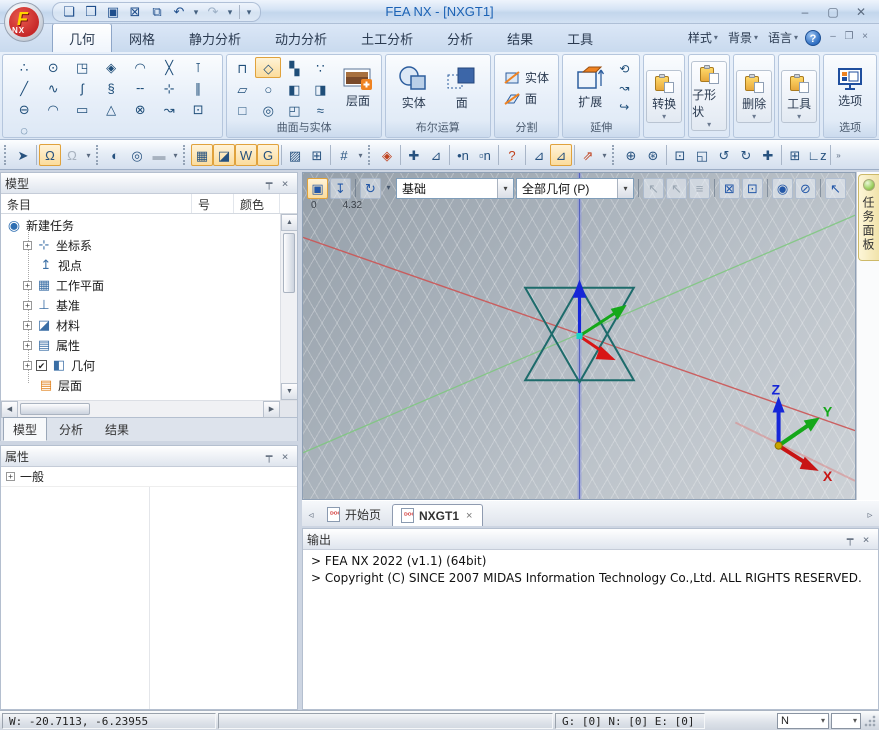 The height and width of the screenshot is (730, 879). Describe the element at coordinates (198, 108) in the screenshot. I see `group-curve-icon: ⊡` at that location.